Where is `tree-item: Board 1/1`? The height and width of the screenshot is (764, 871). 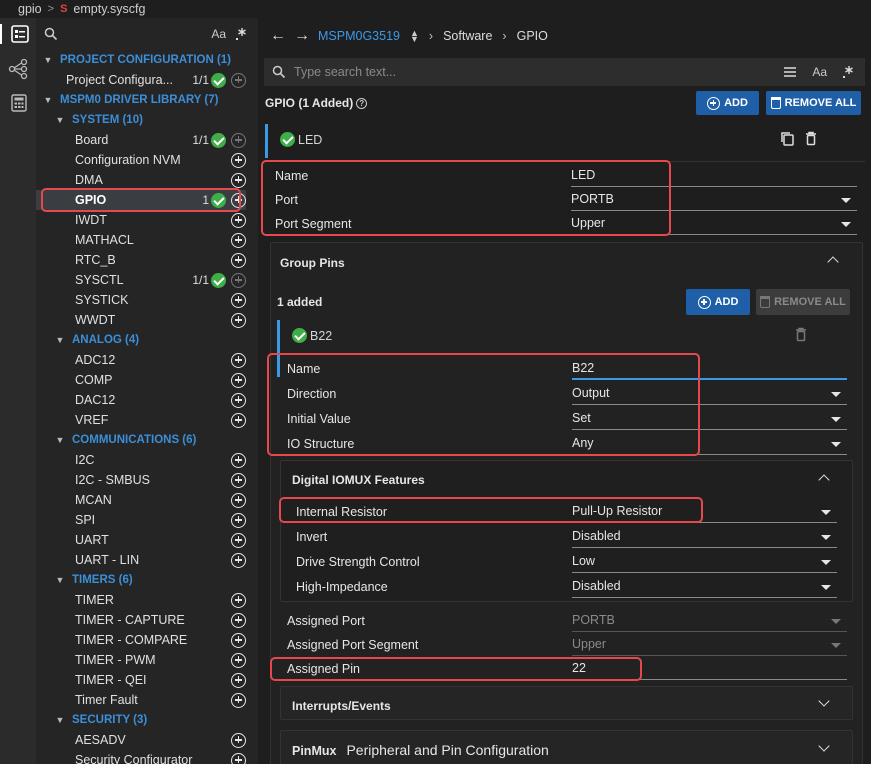
tree-item: Board 1/1 is located at coordinates (141, 140).